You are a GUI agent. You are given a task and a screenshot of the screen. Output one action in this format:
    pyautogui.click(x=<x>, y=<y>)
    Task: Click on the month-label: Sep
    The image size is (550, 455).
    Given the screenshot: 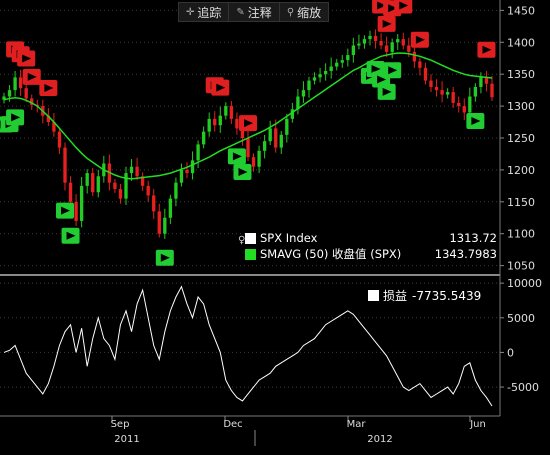 What is the action you would take?
    pyautogui.click(x=120, y=424)
    